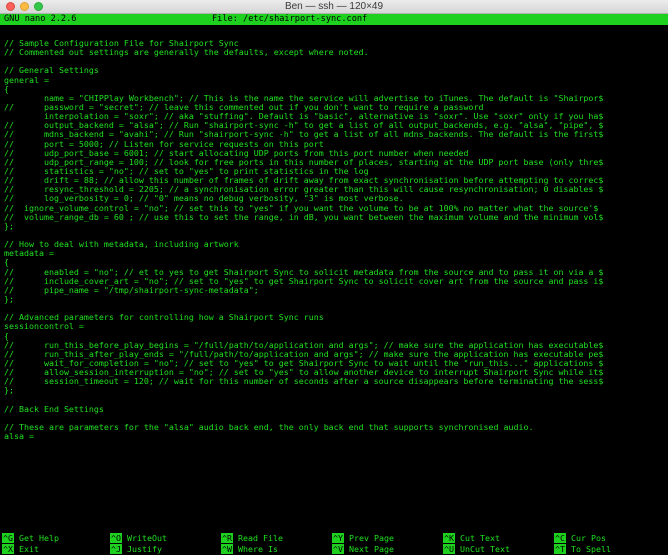 The image size is (668, 555). I want to click on shortcut-item: ^O WriteOut, so click(138, 538).